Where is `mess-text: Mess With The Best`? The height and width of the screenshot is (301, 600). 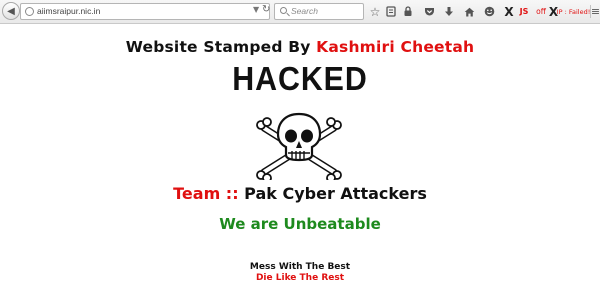
mess-text: Mess With The Best is located at coordinates (300, 267).